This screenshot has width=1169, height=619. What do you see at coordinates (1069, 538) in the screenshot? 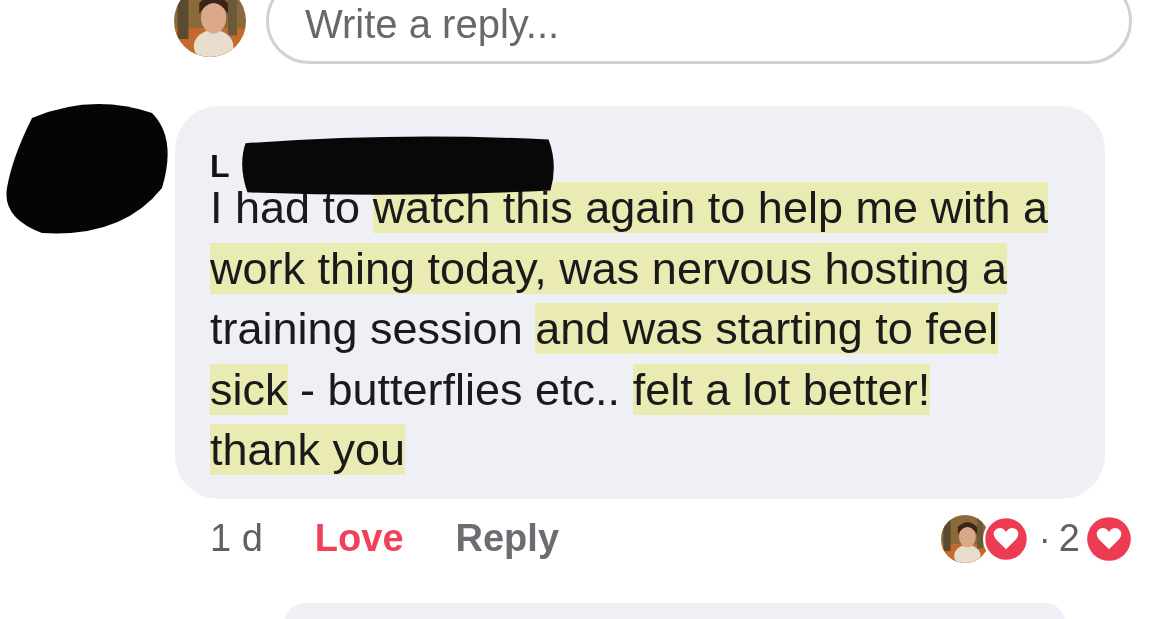
I see `reaction-count: 2` at bounding box center [1069, 538].